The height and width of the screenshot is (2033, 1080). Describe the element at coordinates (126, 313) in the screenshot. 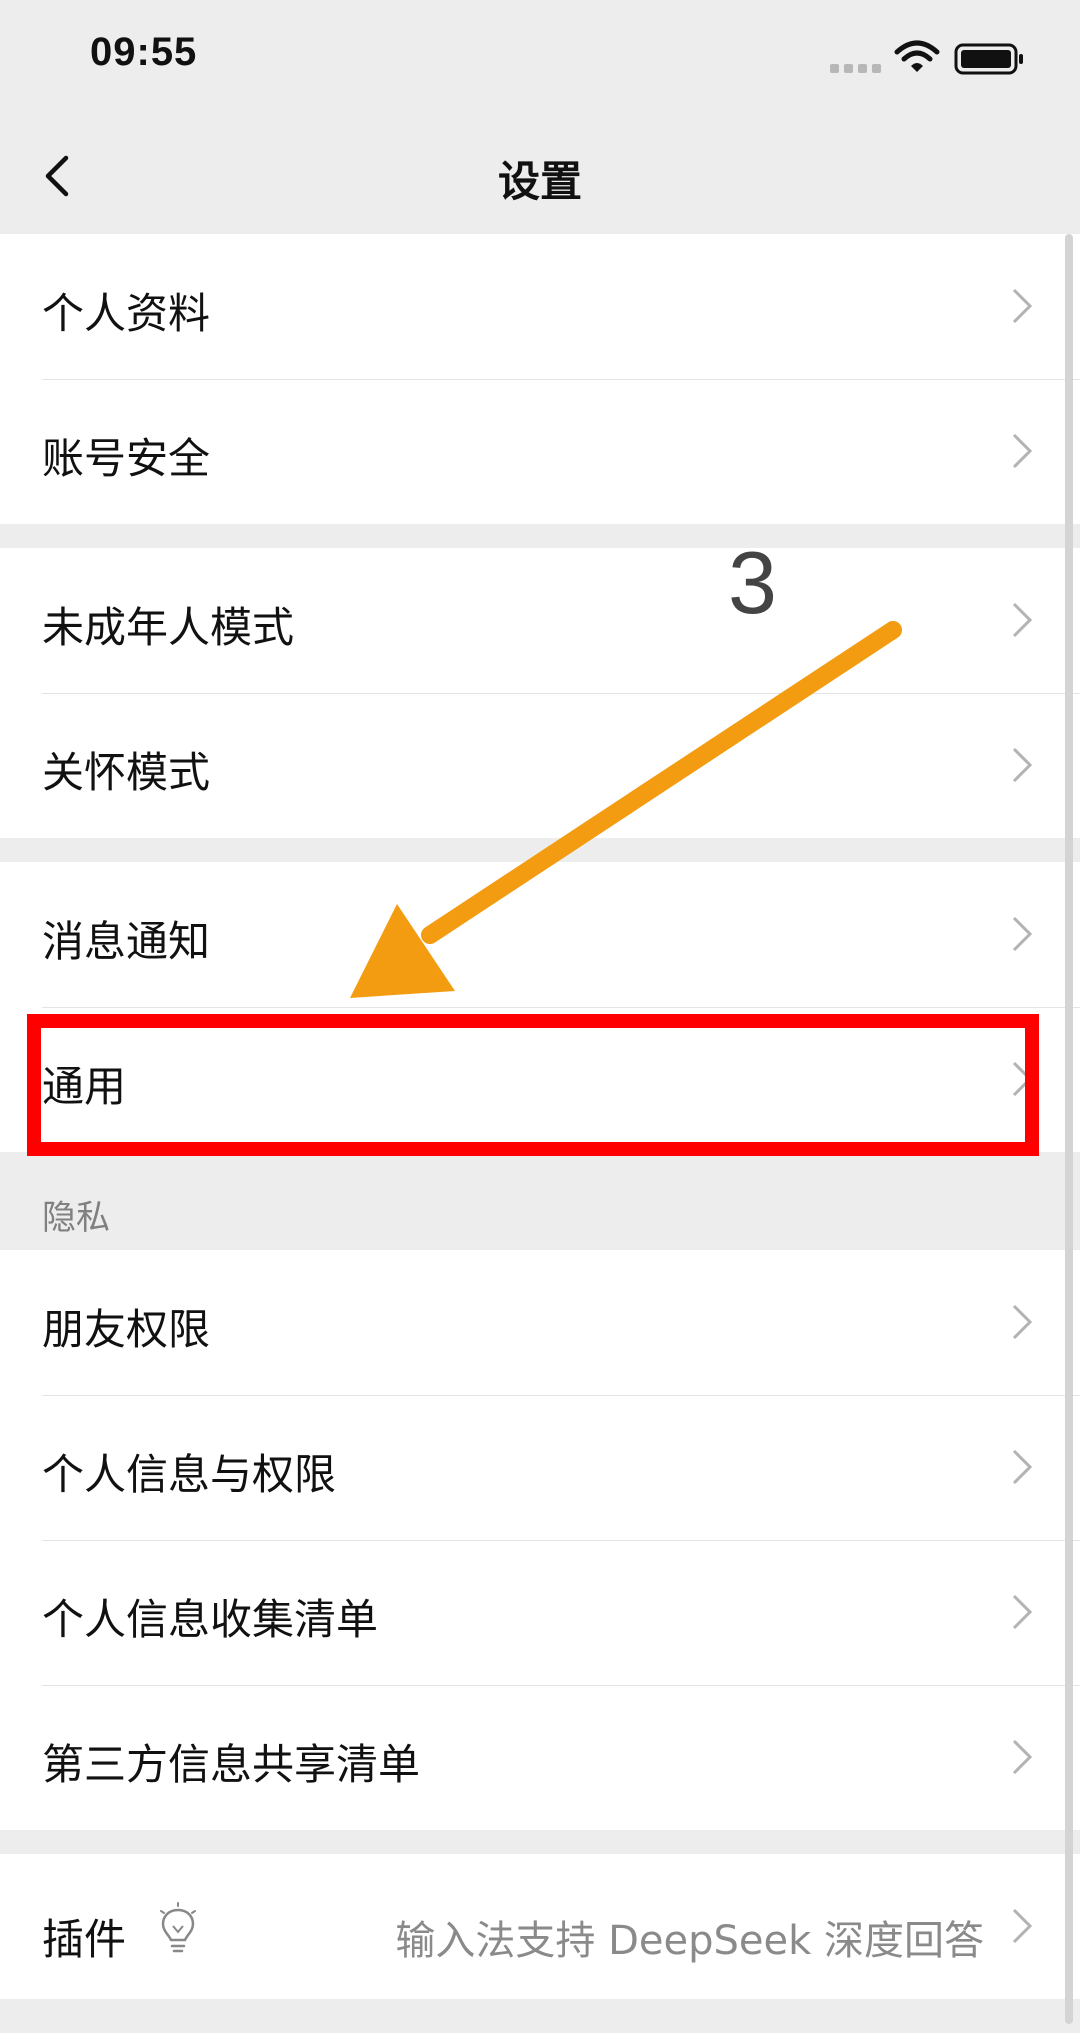

I see `settings-item-label: 个人资料` at that location.